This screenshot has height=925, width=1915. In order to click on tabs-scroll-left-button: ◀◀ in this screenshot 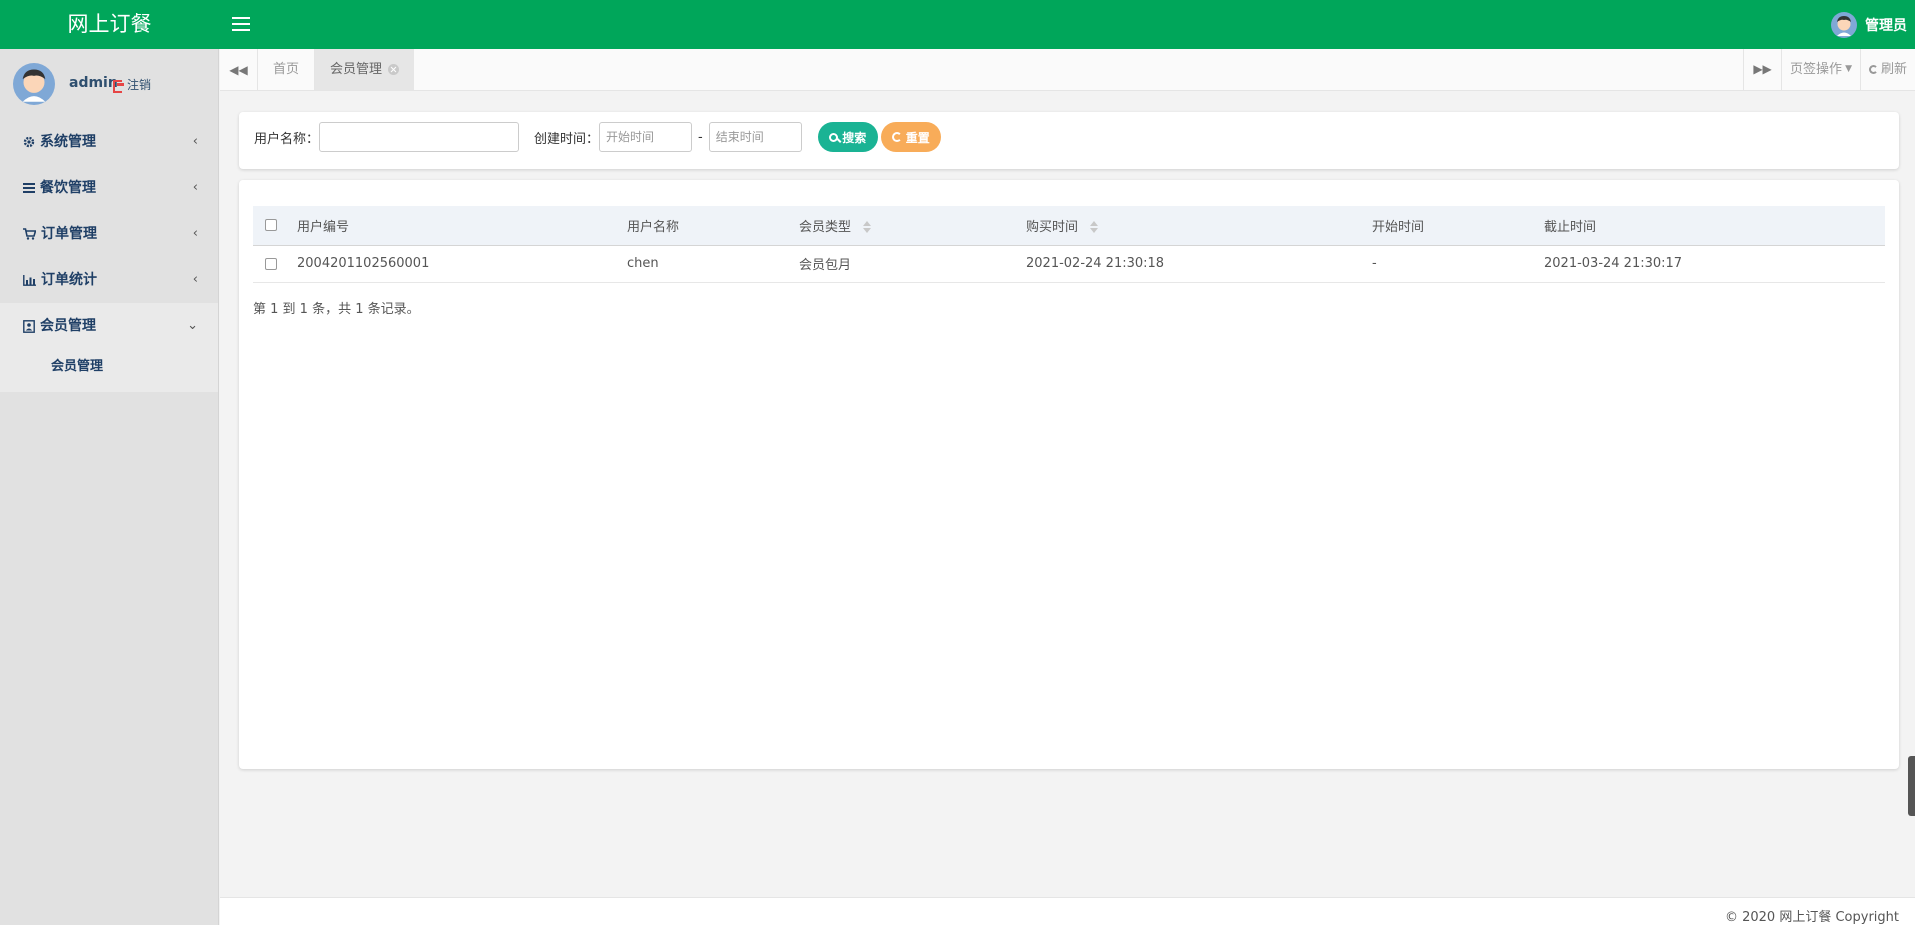, I will do `click(239, 69)`.